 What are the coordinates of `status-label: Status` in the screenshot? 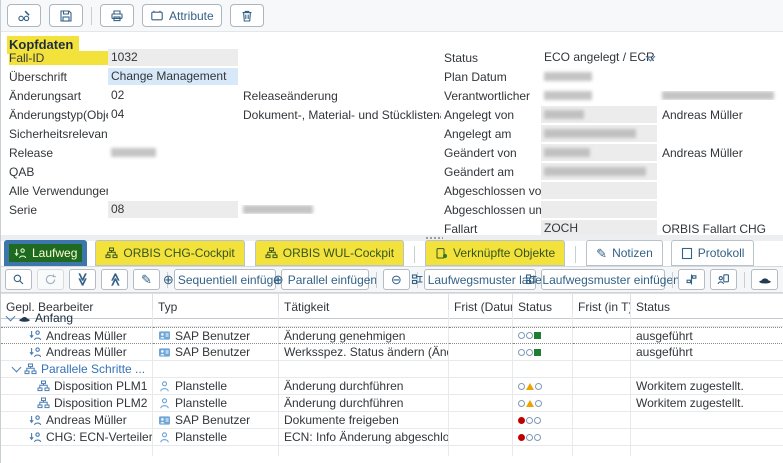 It's located at (461, 57).